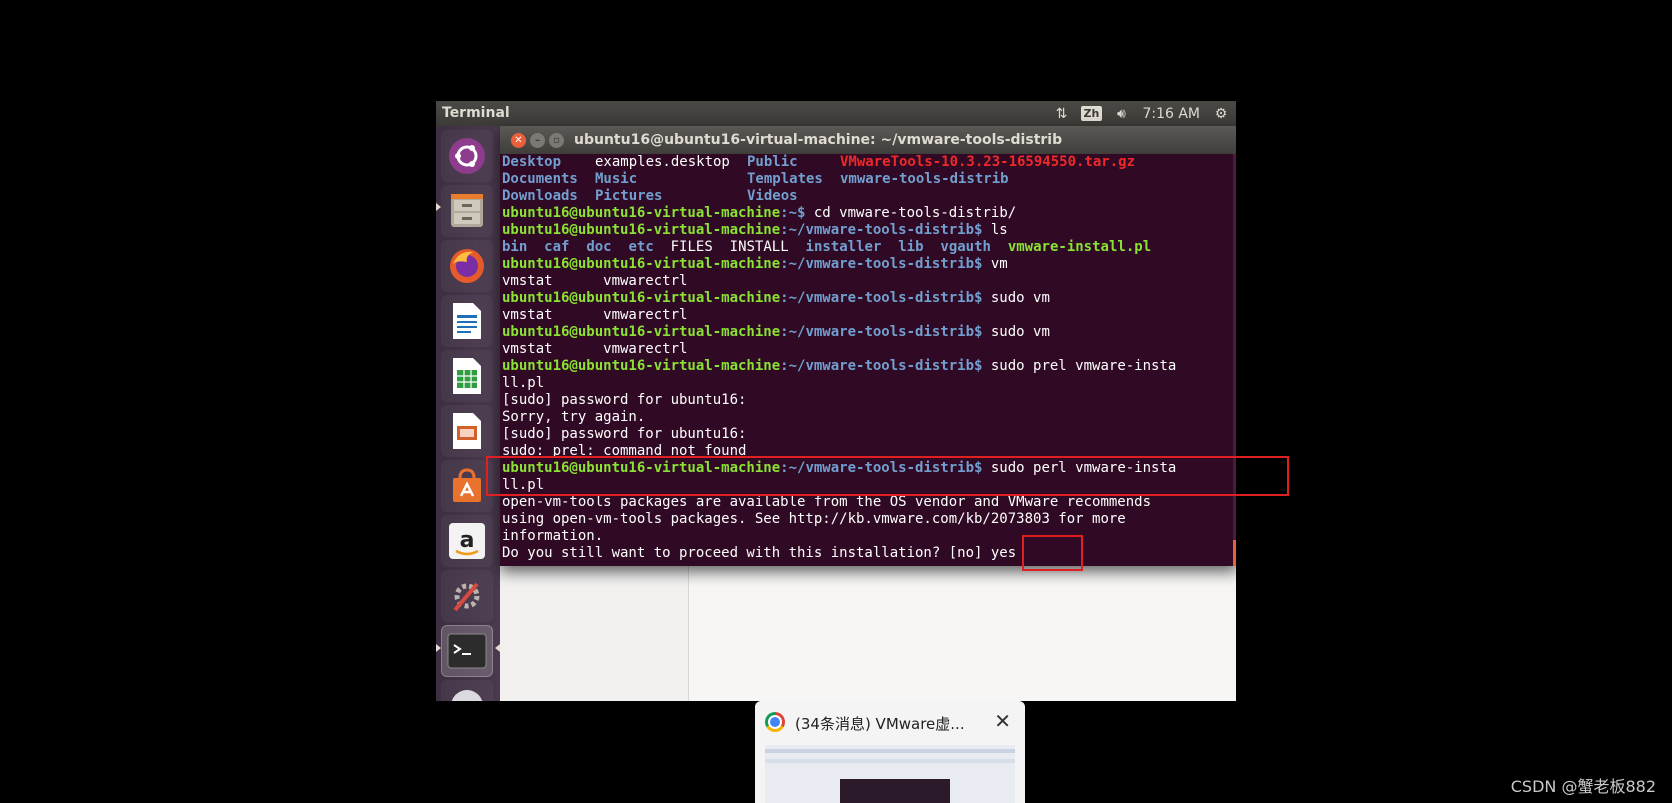  I want to click on highlight-box-yes-answer, so click(1052, 553).